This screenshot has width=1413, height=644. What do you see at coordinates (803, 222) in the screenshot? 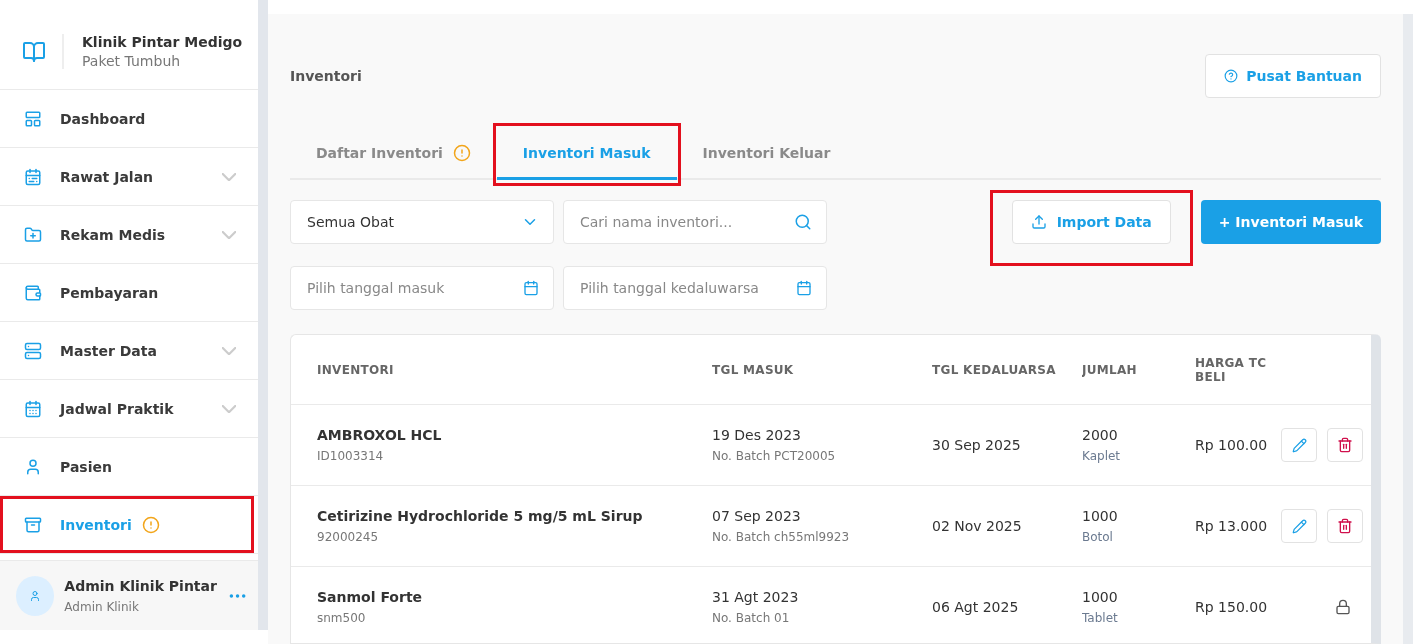
I see `search-icon` at bounding box center [803, 222].